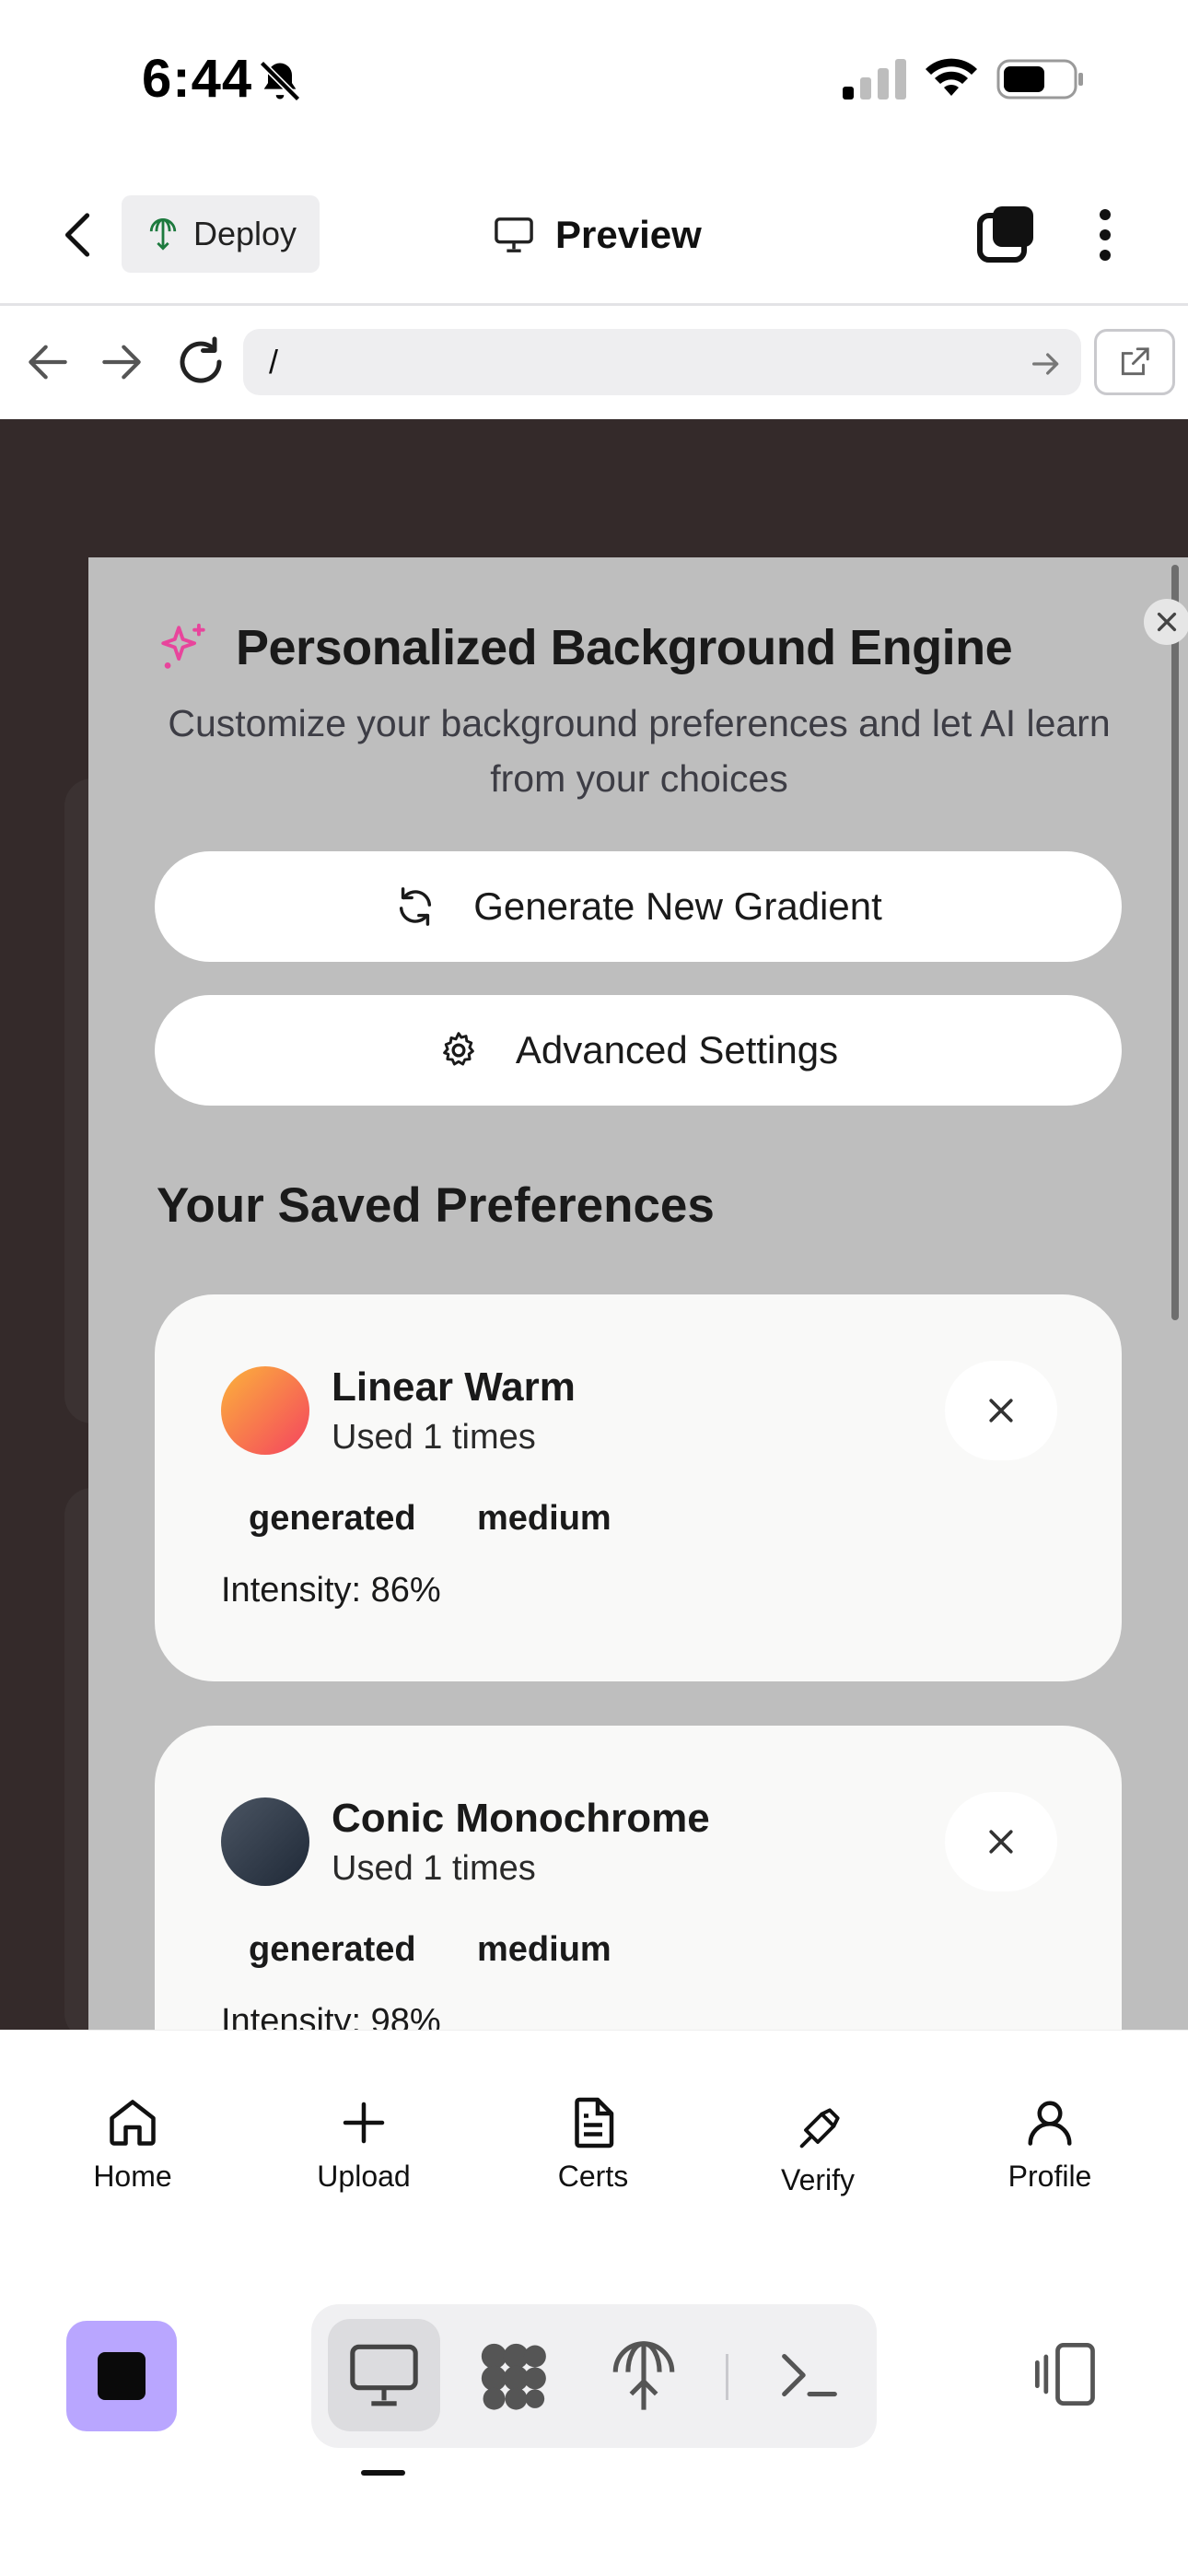 The image size is (1188, 2576). Describe the element at coordinates (132, 2176) in the screenshot. I see `nav-label: Home` at that location.